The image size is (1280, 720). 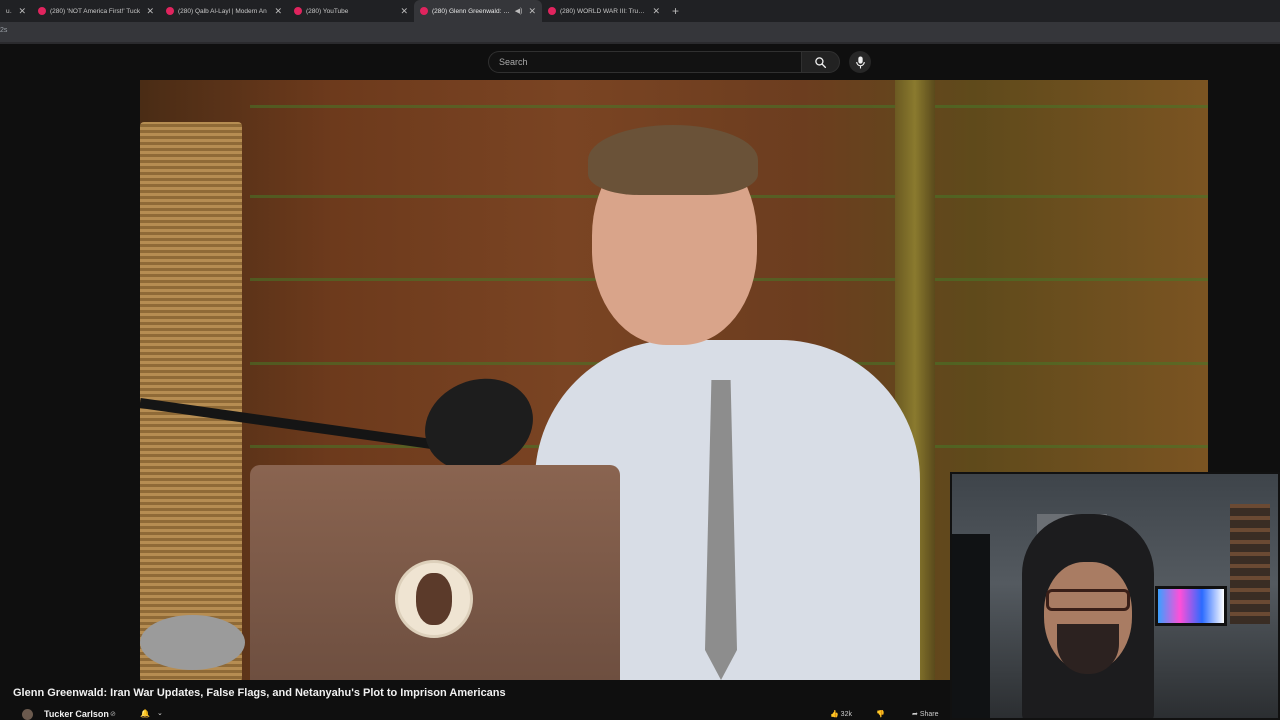 What do you see at coordinates (471, 11) in the screenshot?
I see `tab-label: (280) Glenn Greenwald: Ira` at bounding box center [471, 11].